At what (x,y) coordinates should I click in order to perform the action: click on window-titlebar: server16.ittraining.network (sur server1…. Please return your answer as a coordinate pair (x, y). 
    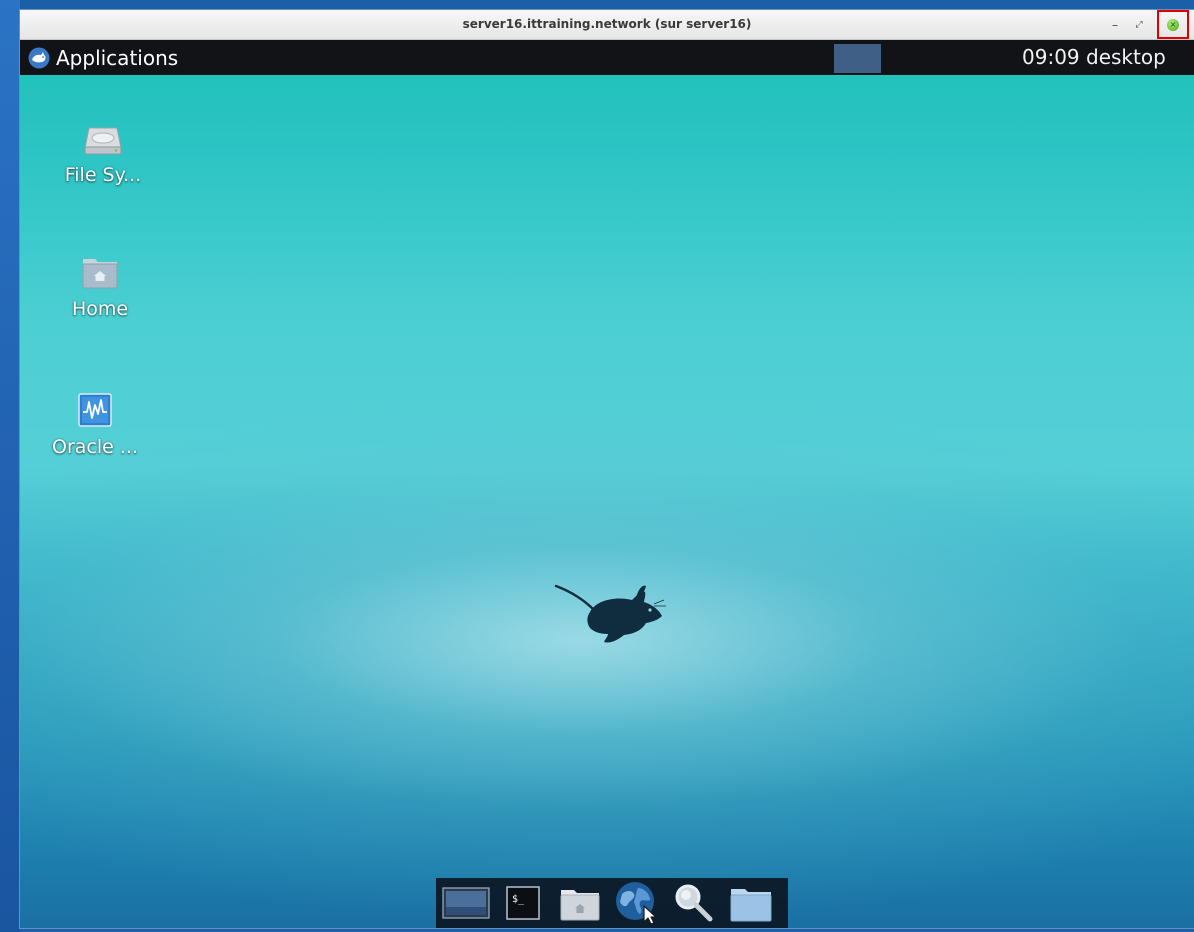
    Looking at the image, I should click on (607, 25).